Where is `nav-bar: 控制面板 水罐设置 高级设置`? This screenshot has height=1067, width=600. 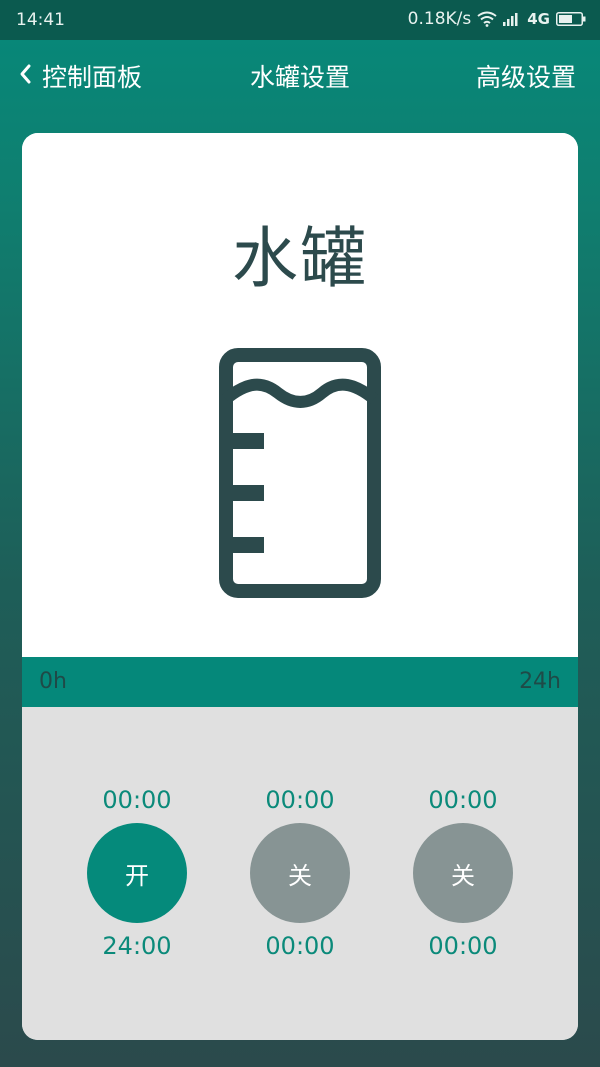 nav-bar: 控制面板 水罐设置 高级设置 is located at coordinates (300, 75).